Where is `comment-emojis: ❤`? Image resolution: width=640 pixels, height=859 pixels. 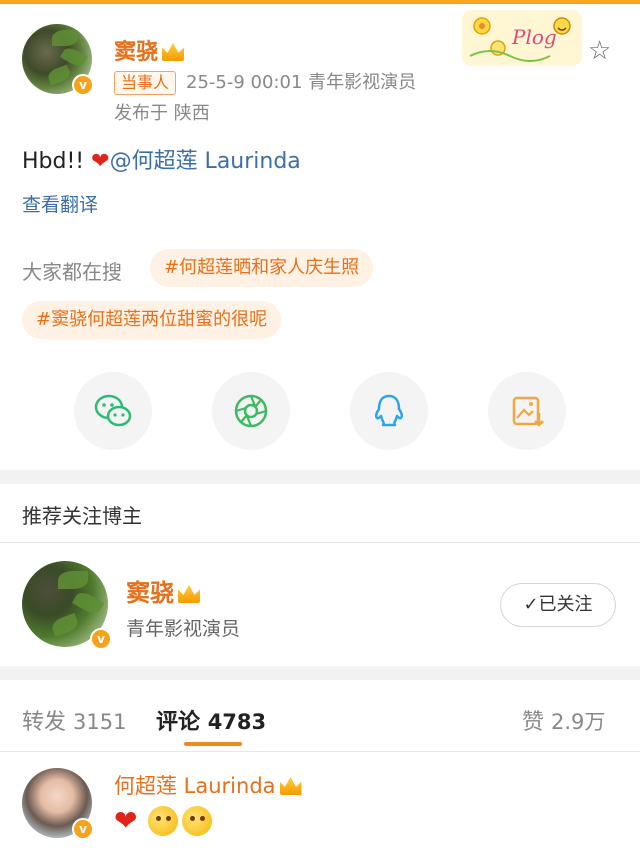 comment-emojis: ❤ is located at coordinates (165, 821).